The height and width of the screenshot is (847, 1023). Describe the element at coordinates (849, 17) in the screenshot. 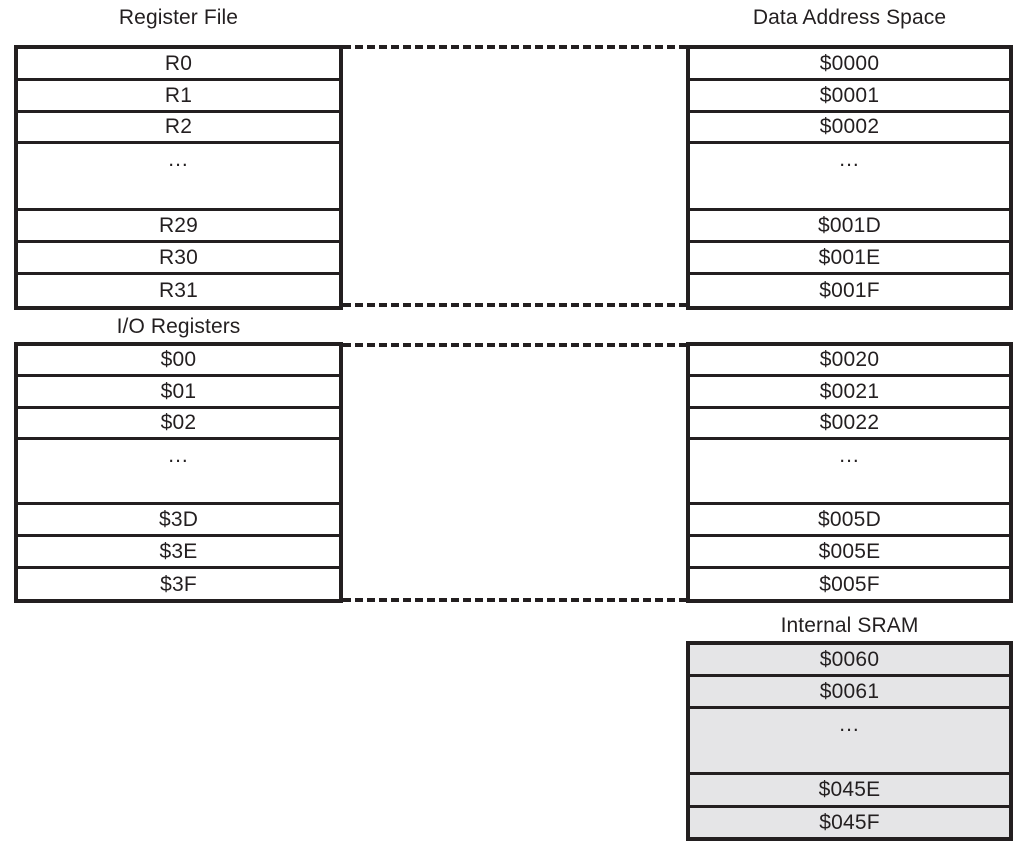

I see `data-address-space-title: Data Address Space` at that location.